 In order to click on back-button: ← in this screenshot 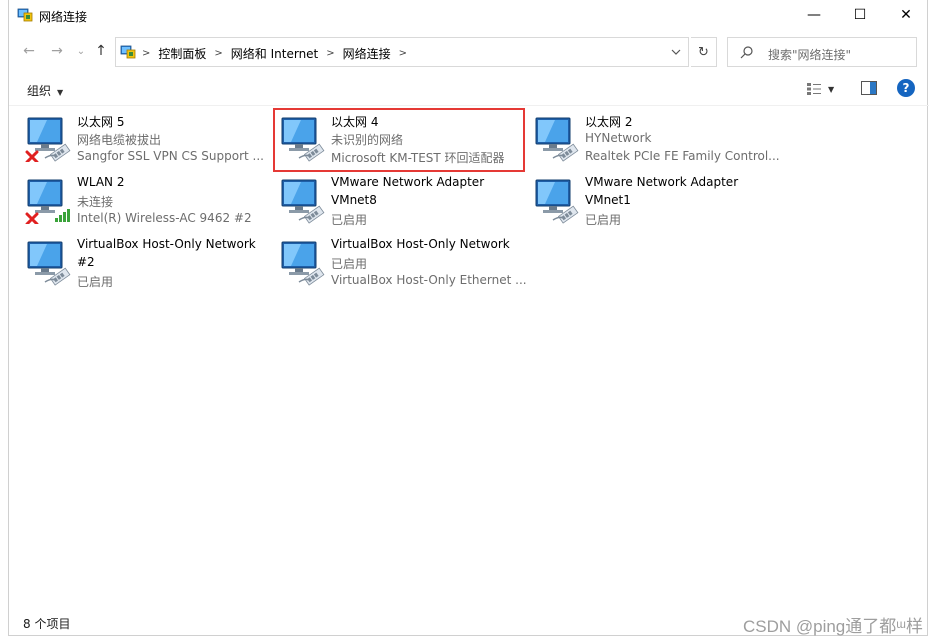, I will do `click(29, 51)`.